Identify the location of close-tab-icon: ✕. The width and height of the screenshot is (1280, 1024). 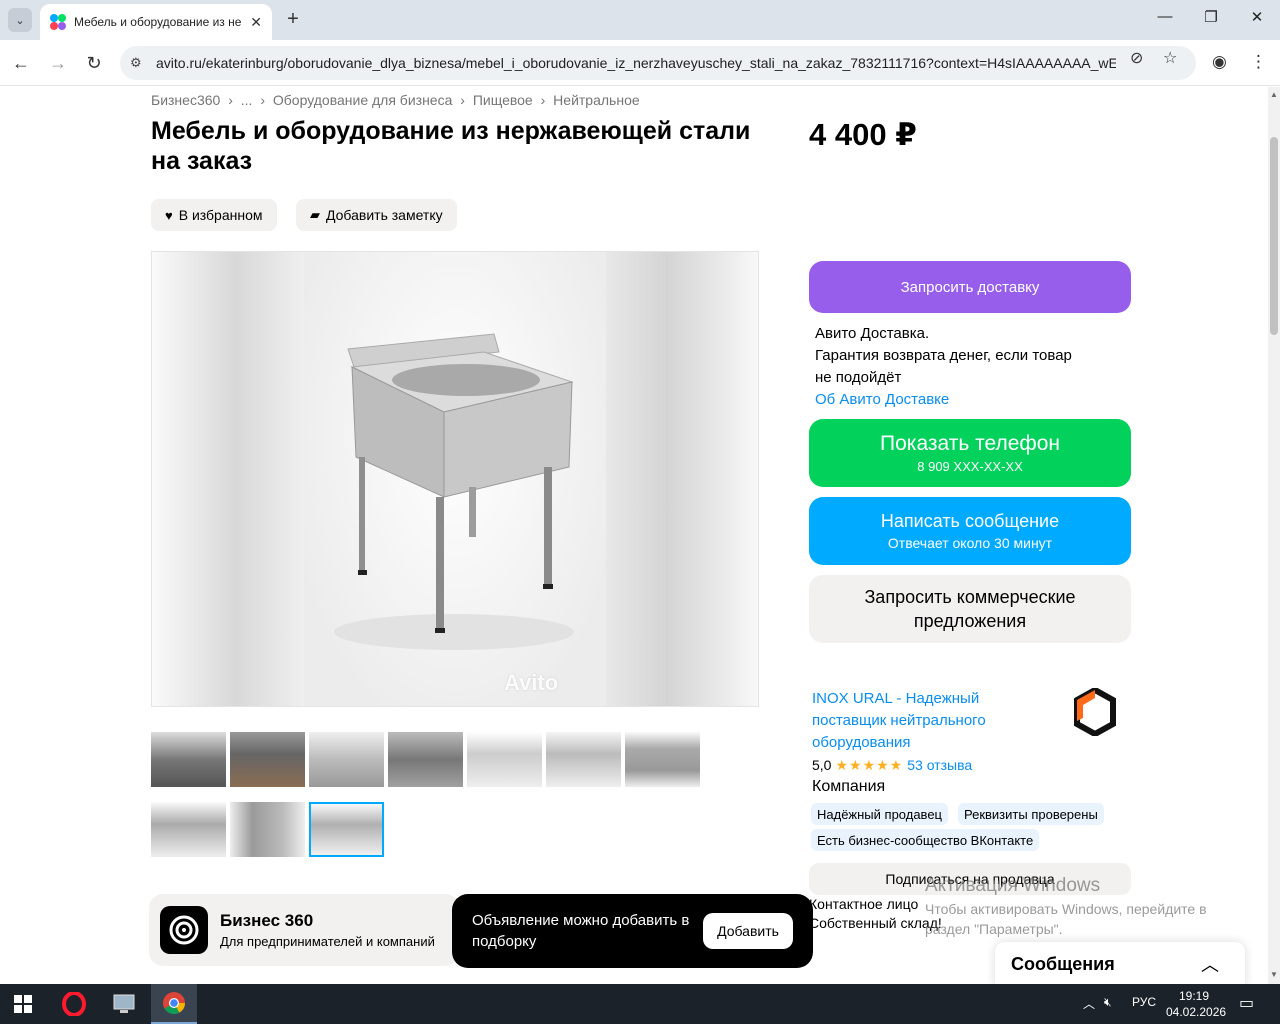
(256, 22).